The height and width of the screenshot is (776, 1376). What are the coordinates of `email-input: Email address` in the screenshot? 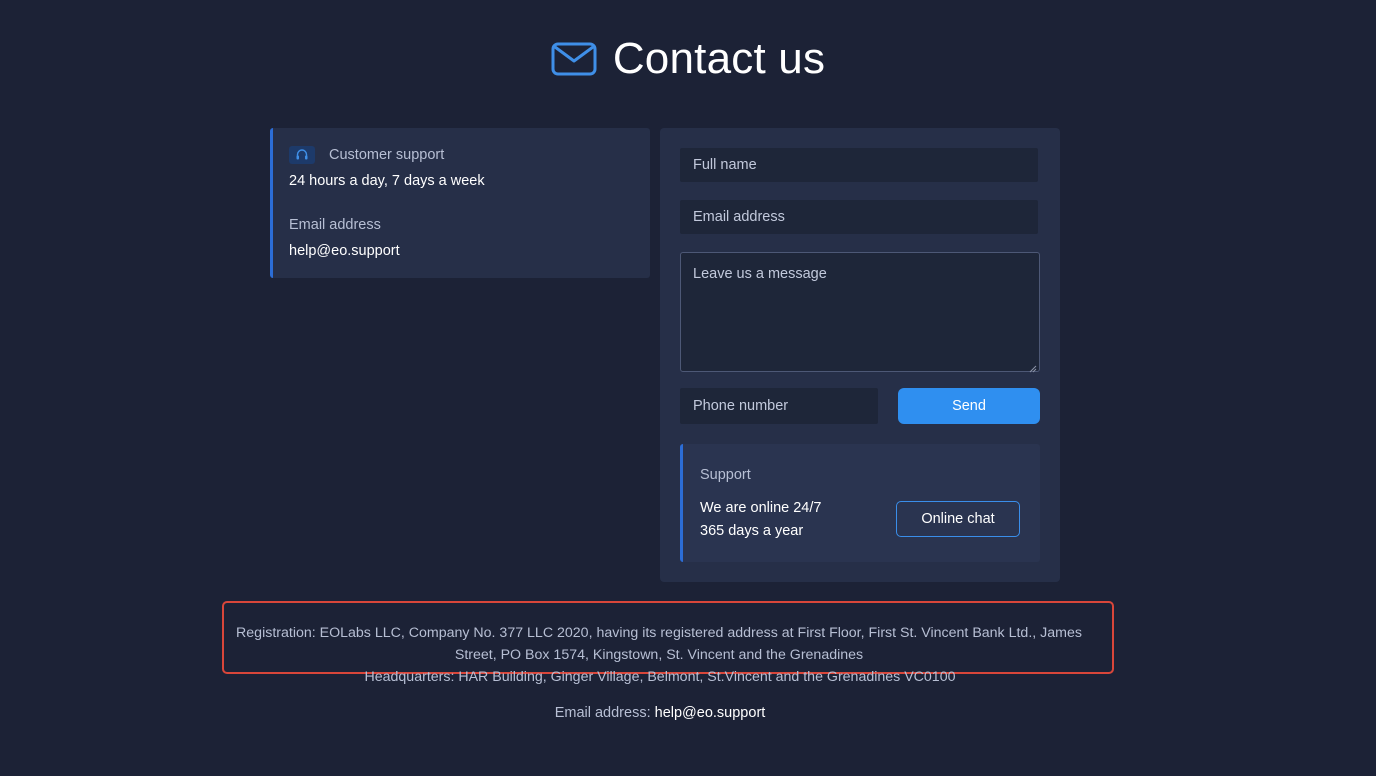 It's located at (859, 217).